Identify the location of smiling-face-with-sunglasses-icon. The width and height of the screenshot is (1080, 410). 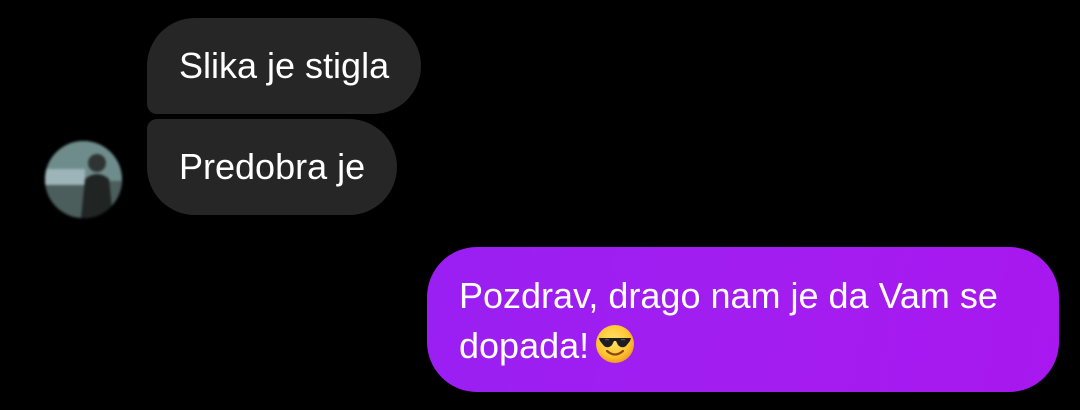
(615, 344).